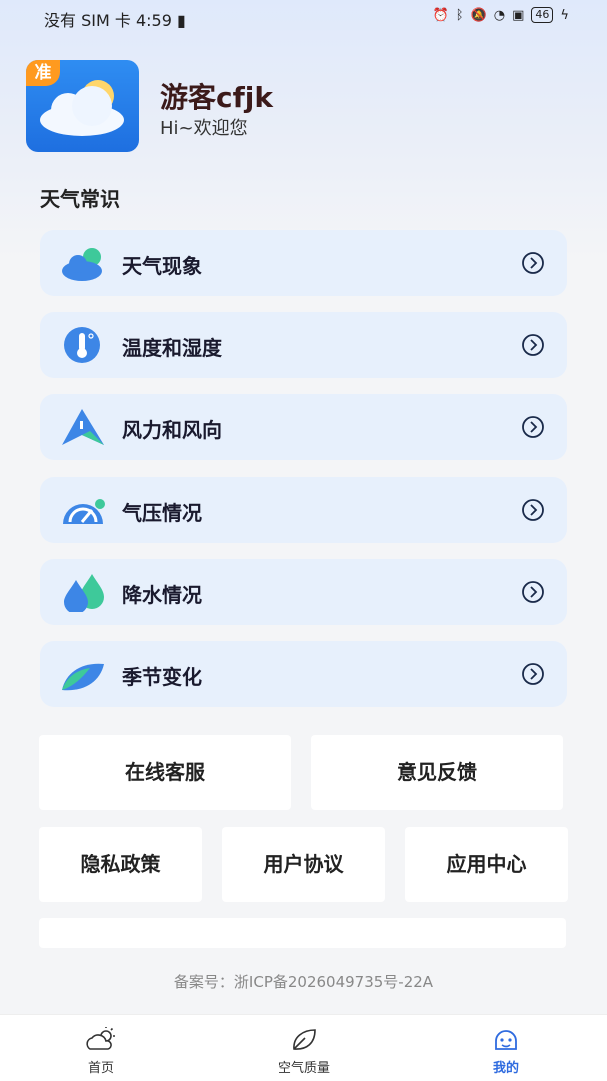  What do you see at coordinates (302, 933) in the screenshot?
I see `partial-card` at bounding box center [302, 933].